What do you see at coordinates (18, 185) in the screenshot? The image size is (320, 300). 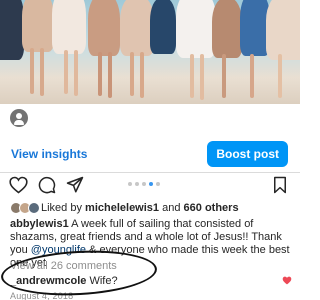 I see `heart-icon` at bounding box center [18, 185].